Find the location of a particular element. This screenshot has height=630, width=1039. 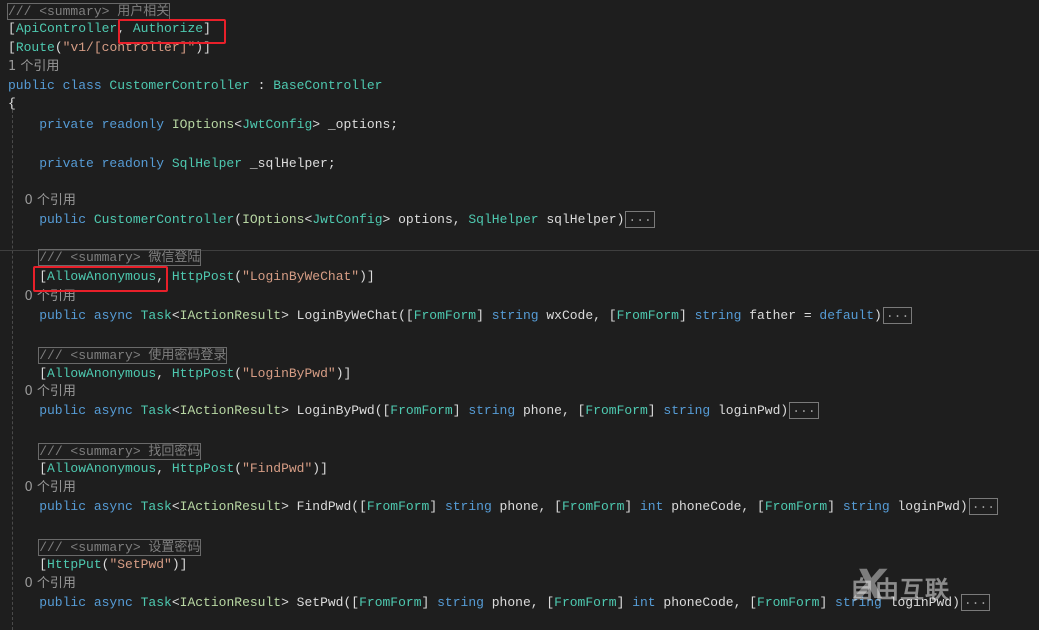

code-token: public class is located at coordinates (59, 85).